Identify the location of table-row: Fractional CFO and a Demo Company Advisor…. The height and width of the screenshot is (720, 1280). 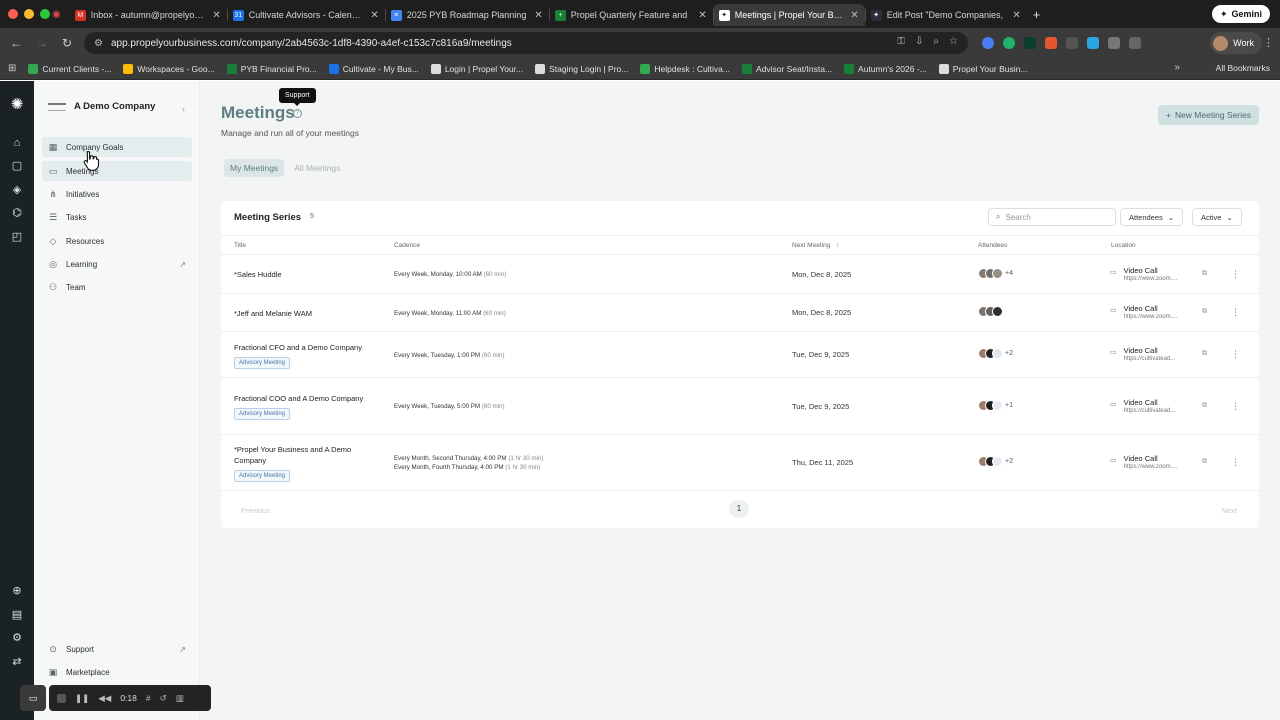
(740, 355).